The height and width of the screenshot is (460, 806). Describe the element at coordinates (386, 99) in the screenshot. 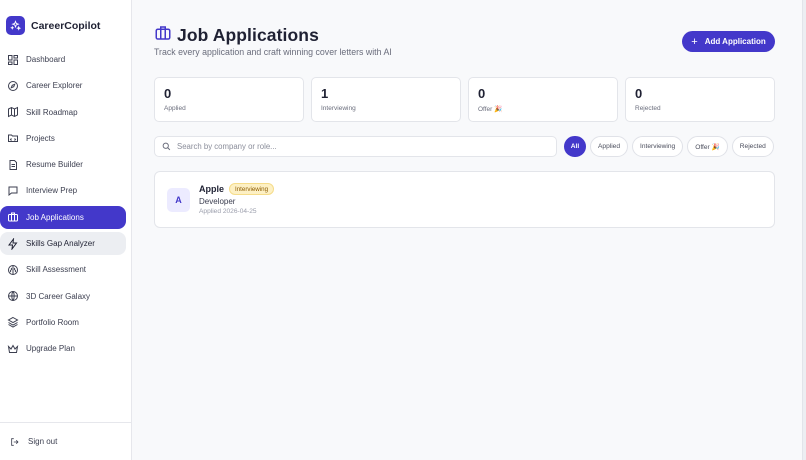

I see `stat-card-interviewing: 1 Interviewing` at that location.